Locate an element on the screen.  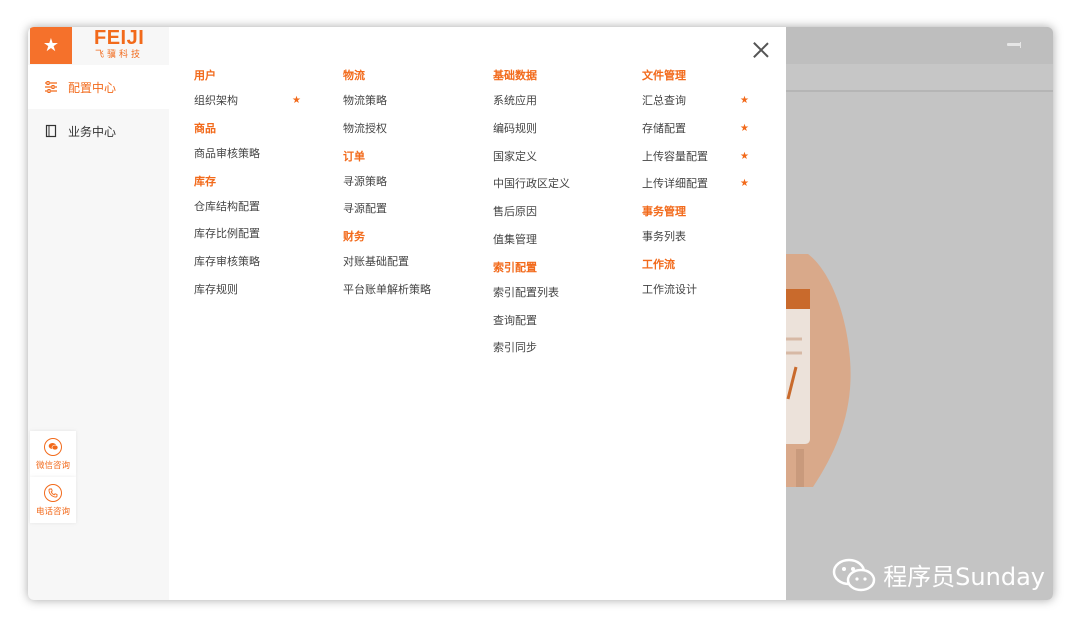
group-title: 索引配置 is located at coordinates (515, 267).